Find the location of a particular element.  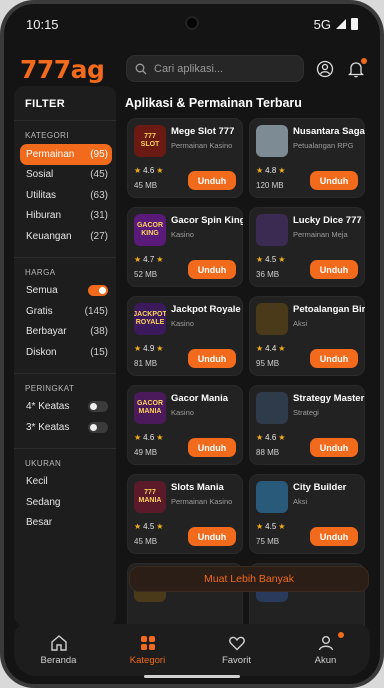

nav-item: Beranda is located at coordinates (58, 650).